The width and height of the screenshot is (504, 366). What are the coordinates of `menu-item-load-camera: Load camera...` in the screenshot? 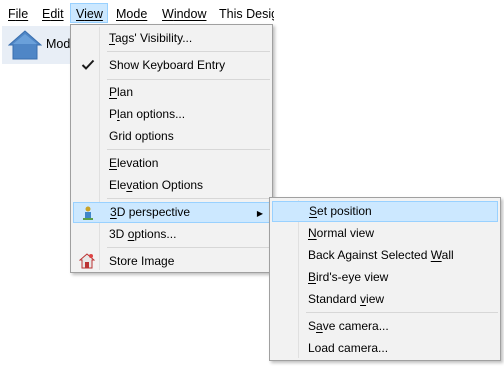 It's located at (385, 348).